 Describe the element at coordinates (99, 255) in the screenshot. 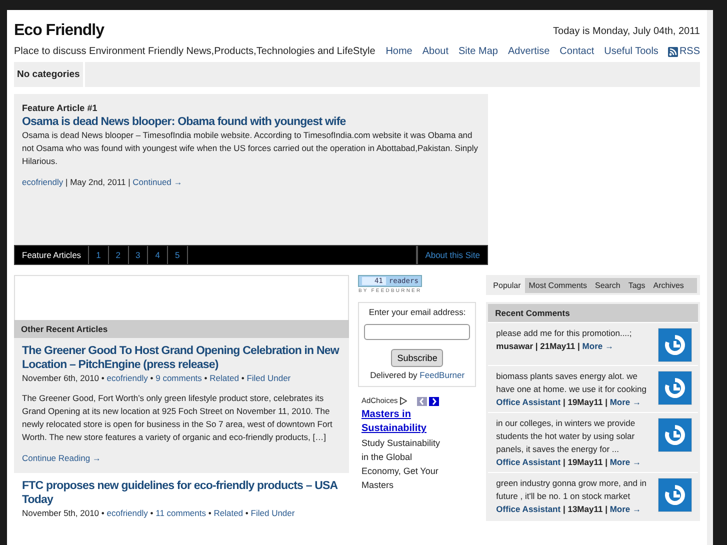

I see `page-link: 1` at that location.